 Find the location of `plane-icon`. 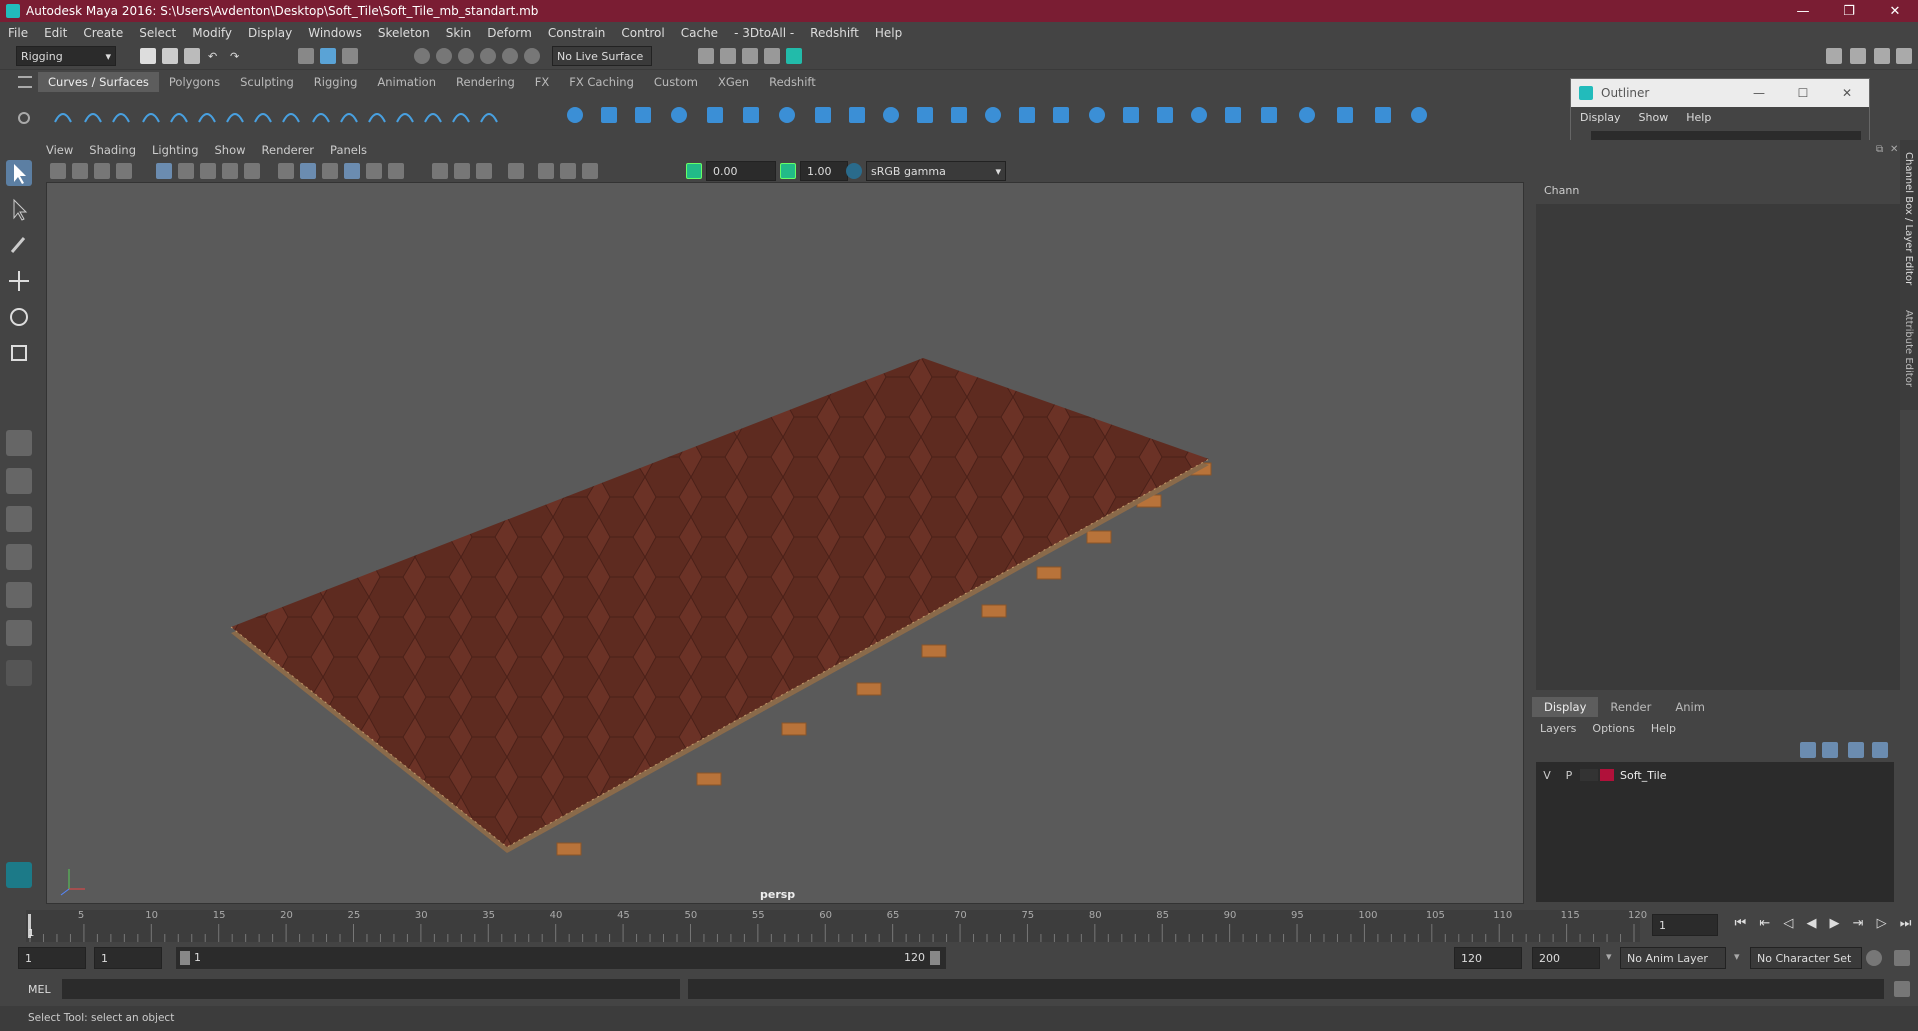

plane-icon is located at coordinates (715, 115).